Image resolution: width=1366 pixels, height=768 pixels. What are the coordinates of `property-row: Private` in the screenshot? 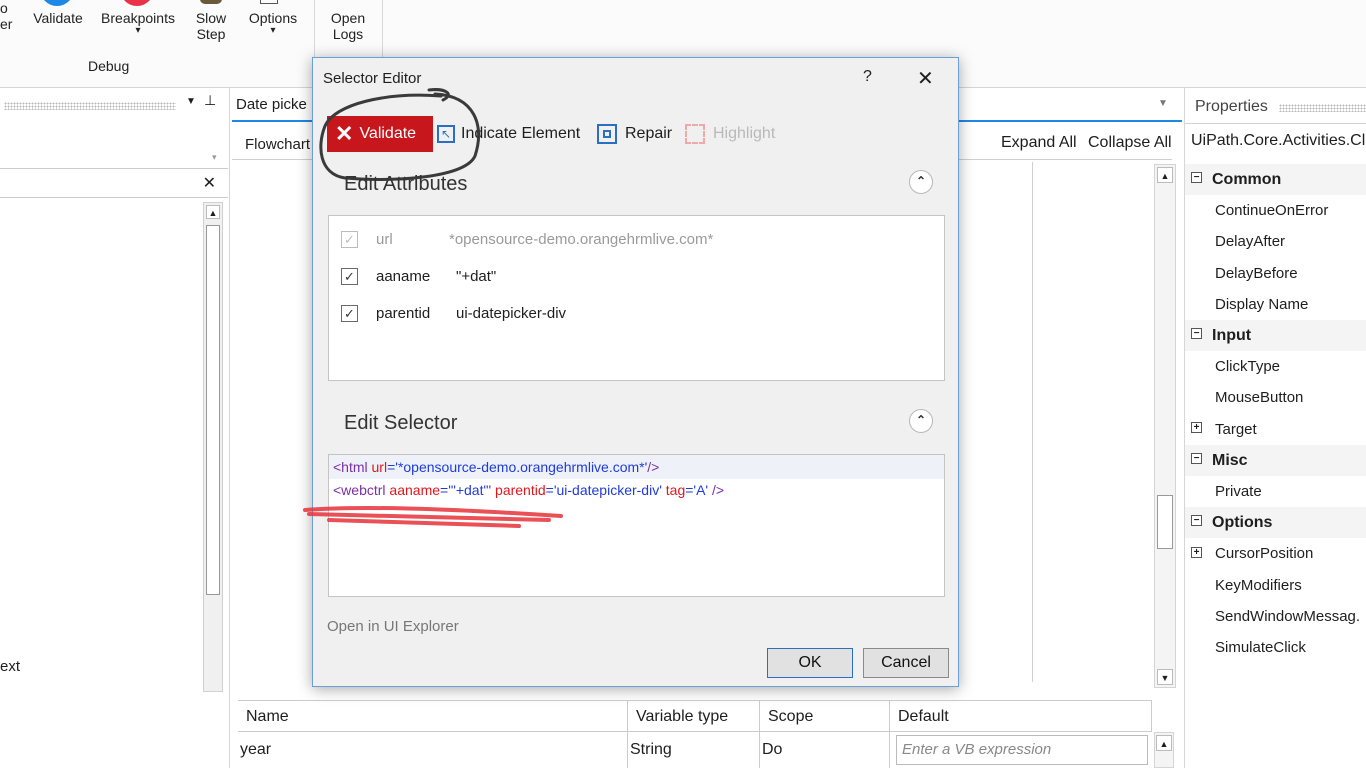 It's located at (1275, 491).